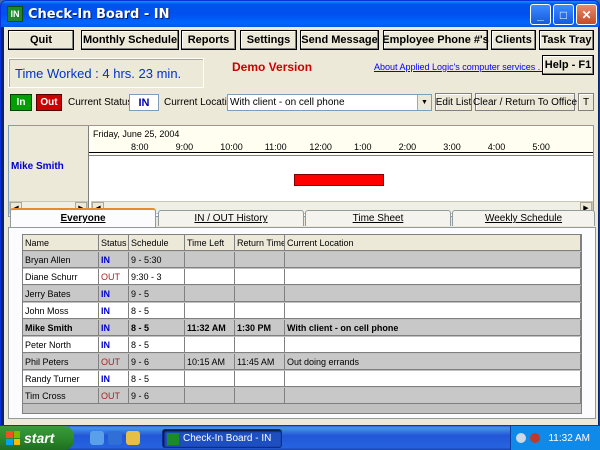 This screenshot has height=450, width=600. Describe the element at coordinates (586, 102) in the screenshot. I see `t-button: T` at that location.